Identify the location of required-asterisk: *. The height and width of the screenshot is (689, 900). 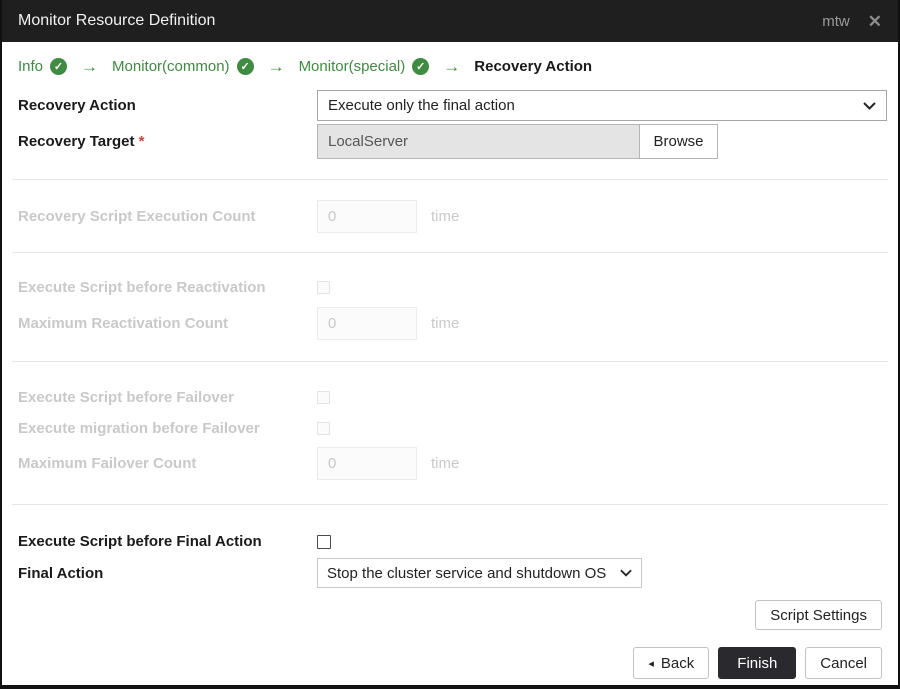
(141, 141).